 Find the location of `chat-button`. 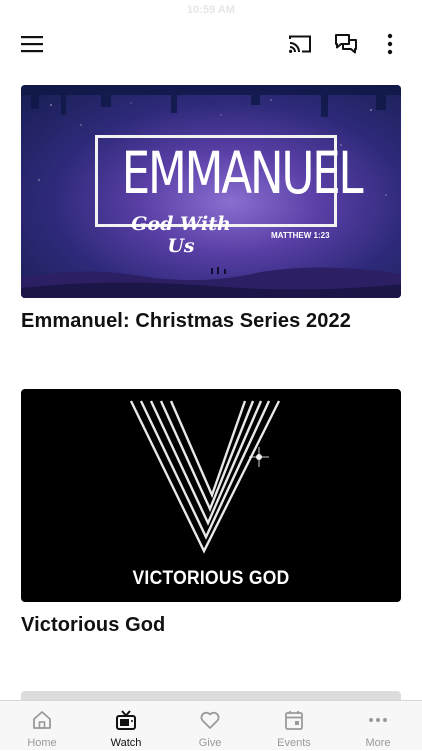

chat-button is located at coordinates (346, 44).